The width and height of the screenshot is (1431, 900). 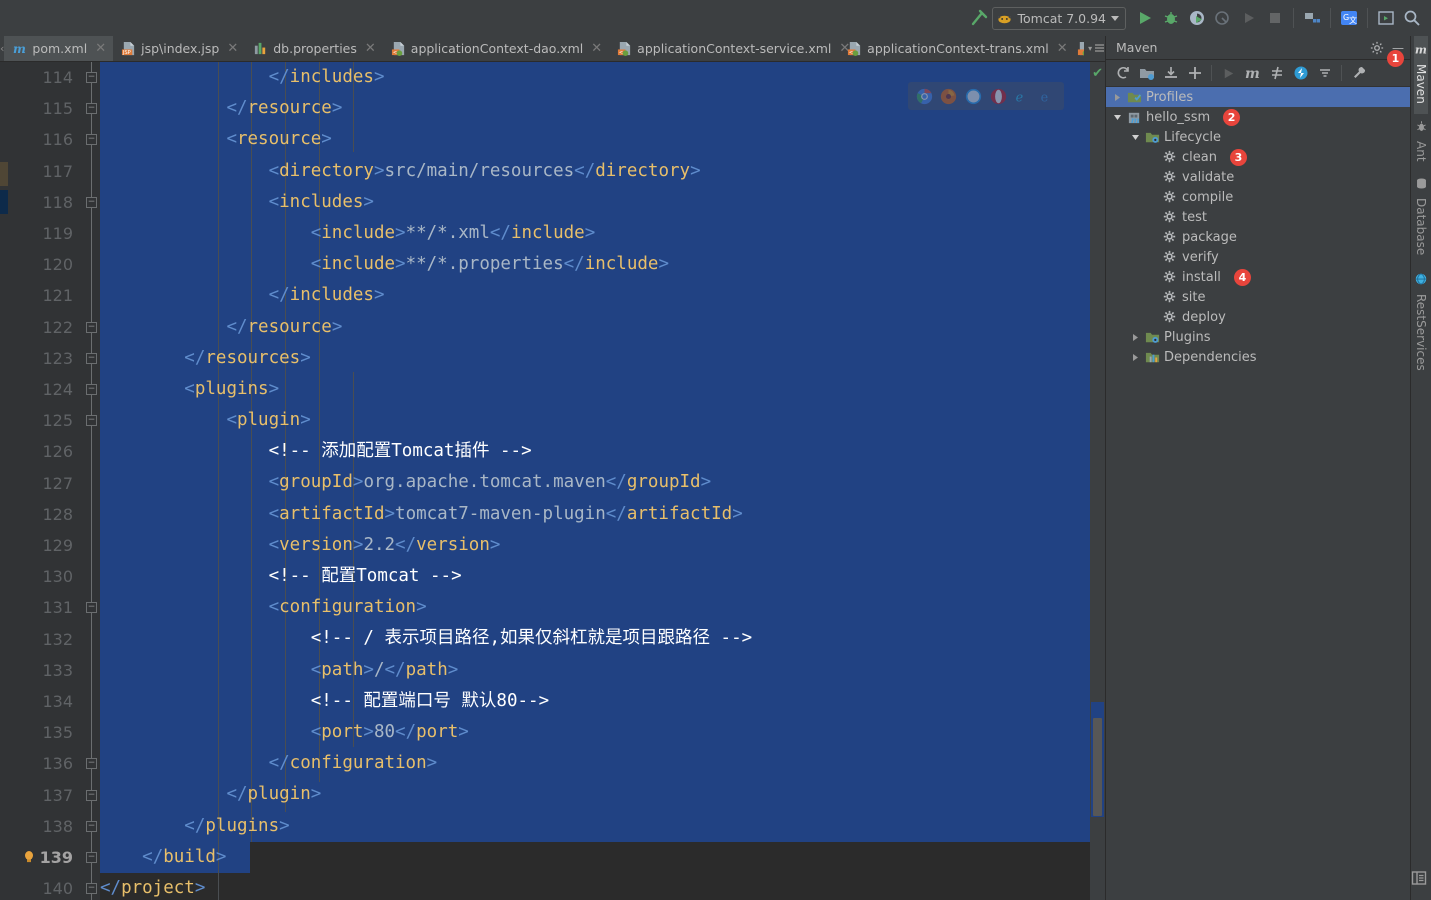 I want to click on build-hammer-icon, so click(x=979, y=18).